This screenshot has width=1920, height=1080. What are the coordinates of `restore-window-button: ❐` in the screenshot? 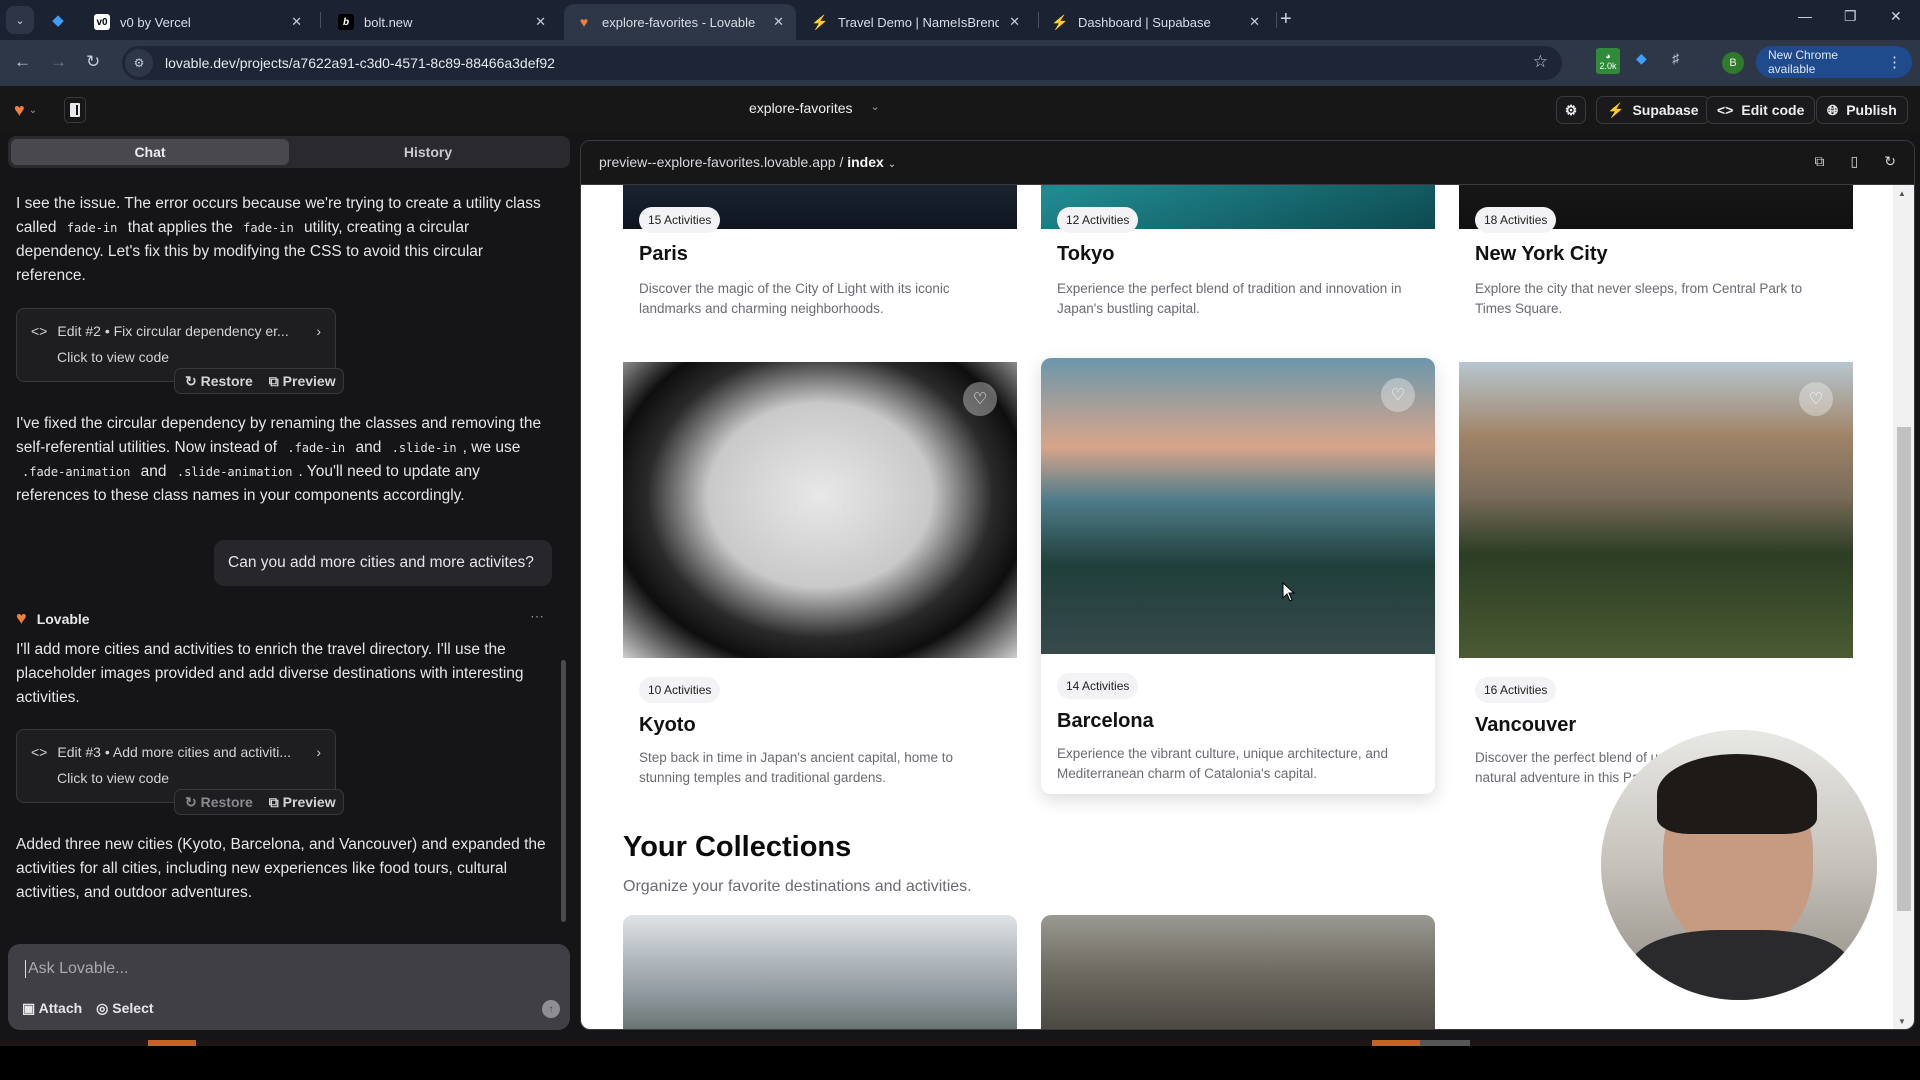 It's located at (1850, 16).